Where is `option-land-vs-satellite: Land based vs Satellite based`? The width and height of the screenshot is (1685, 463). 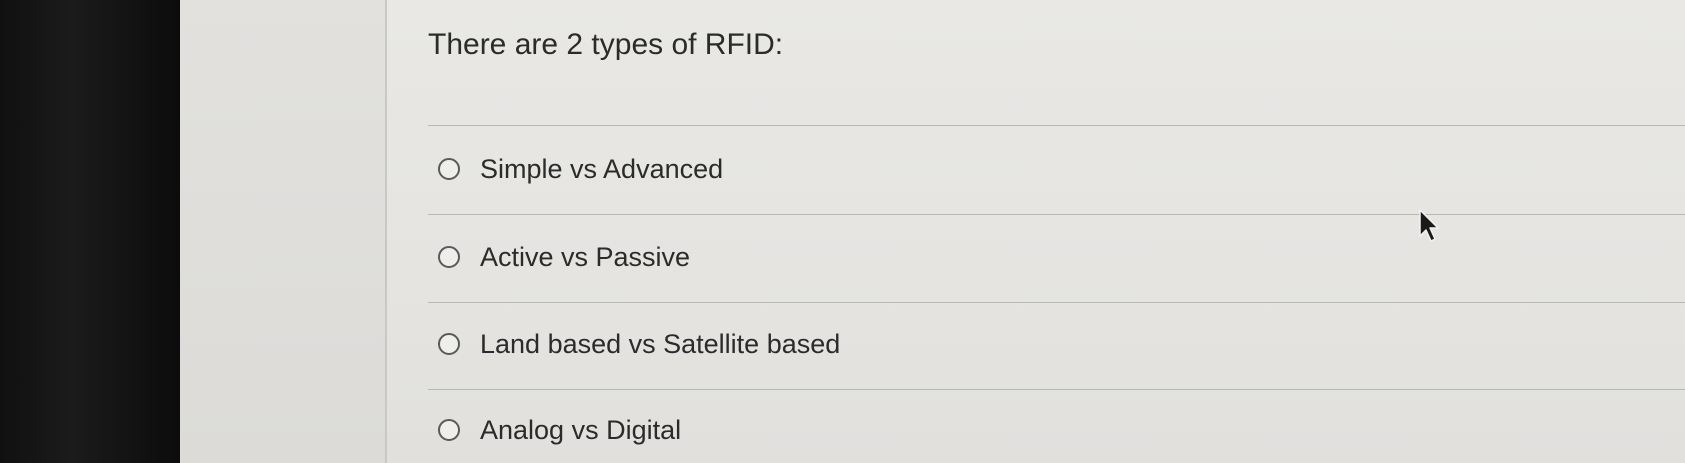
option-land-vs-satellite: Land based vs Satellite based is located at coordinates (738, 344).